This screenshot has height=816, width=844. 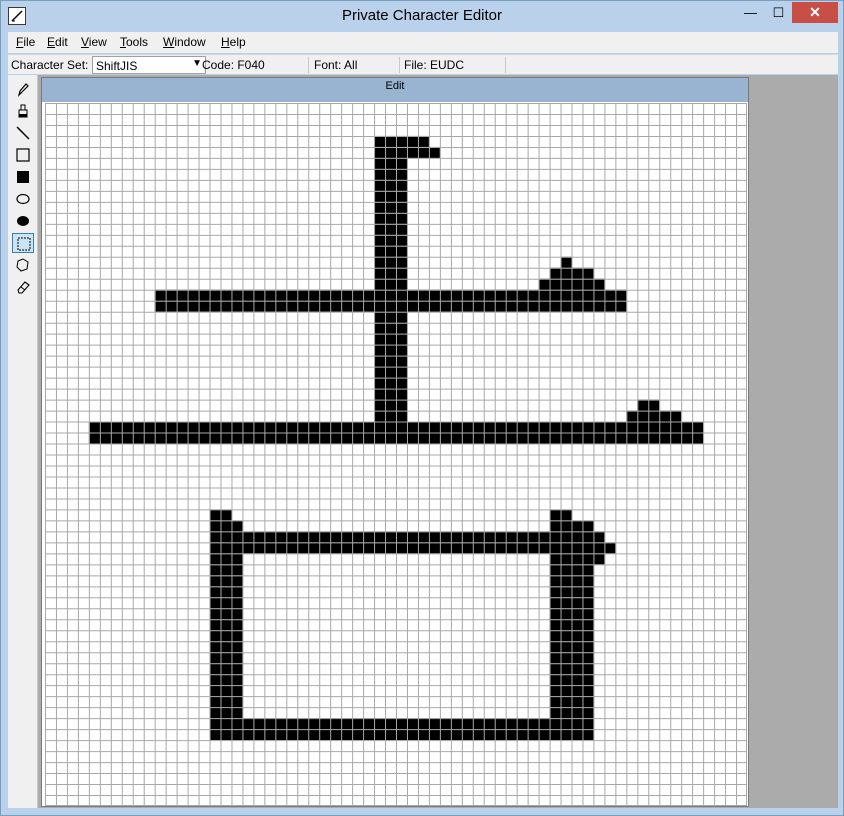 I want to click on menu-window-label: indow, so click(x=190, y=42).